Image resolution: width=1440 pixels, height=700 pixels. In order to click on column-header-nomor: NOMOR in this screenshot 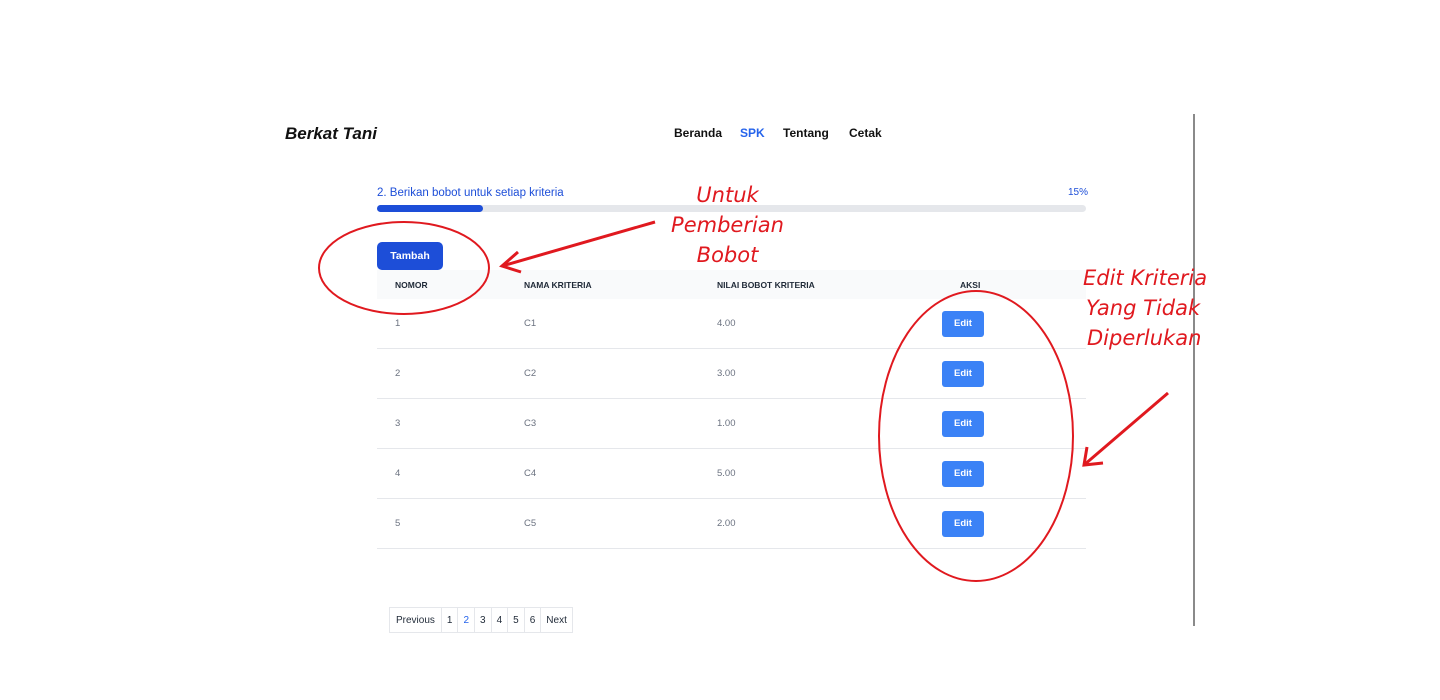, I will do `click(411, 284)`.